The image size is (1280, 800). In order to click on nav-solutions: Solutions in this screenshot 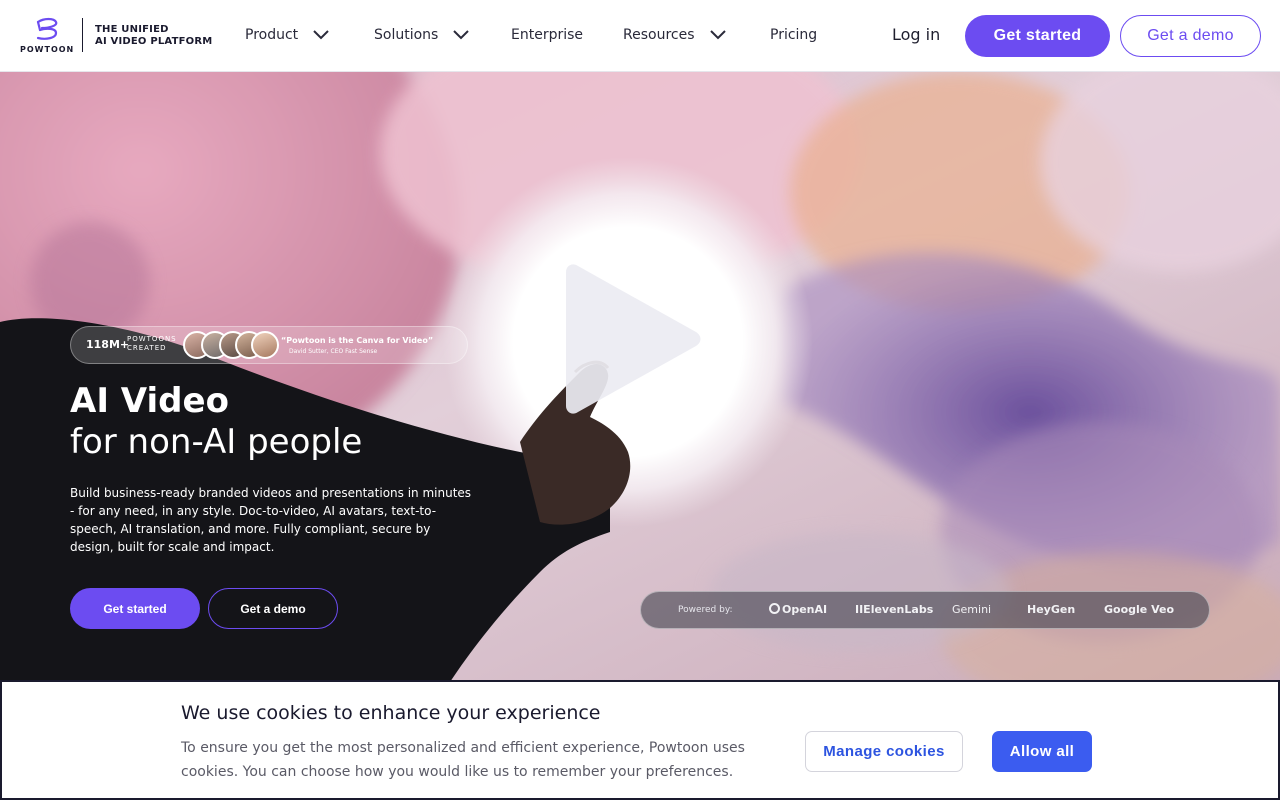, I will do `click(422, 35)`.